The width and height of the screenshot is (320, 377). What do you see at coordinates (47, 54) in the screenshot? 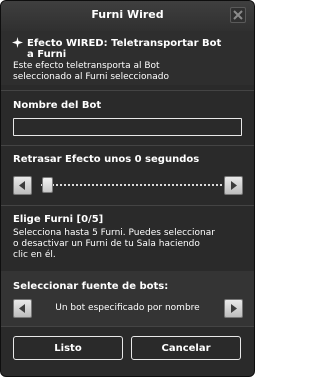
I see `effect-heading-line2: a Furni` at bounding box center [47, 54].